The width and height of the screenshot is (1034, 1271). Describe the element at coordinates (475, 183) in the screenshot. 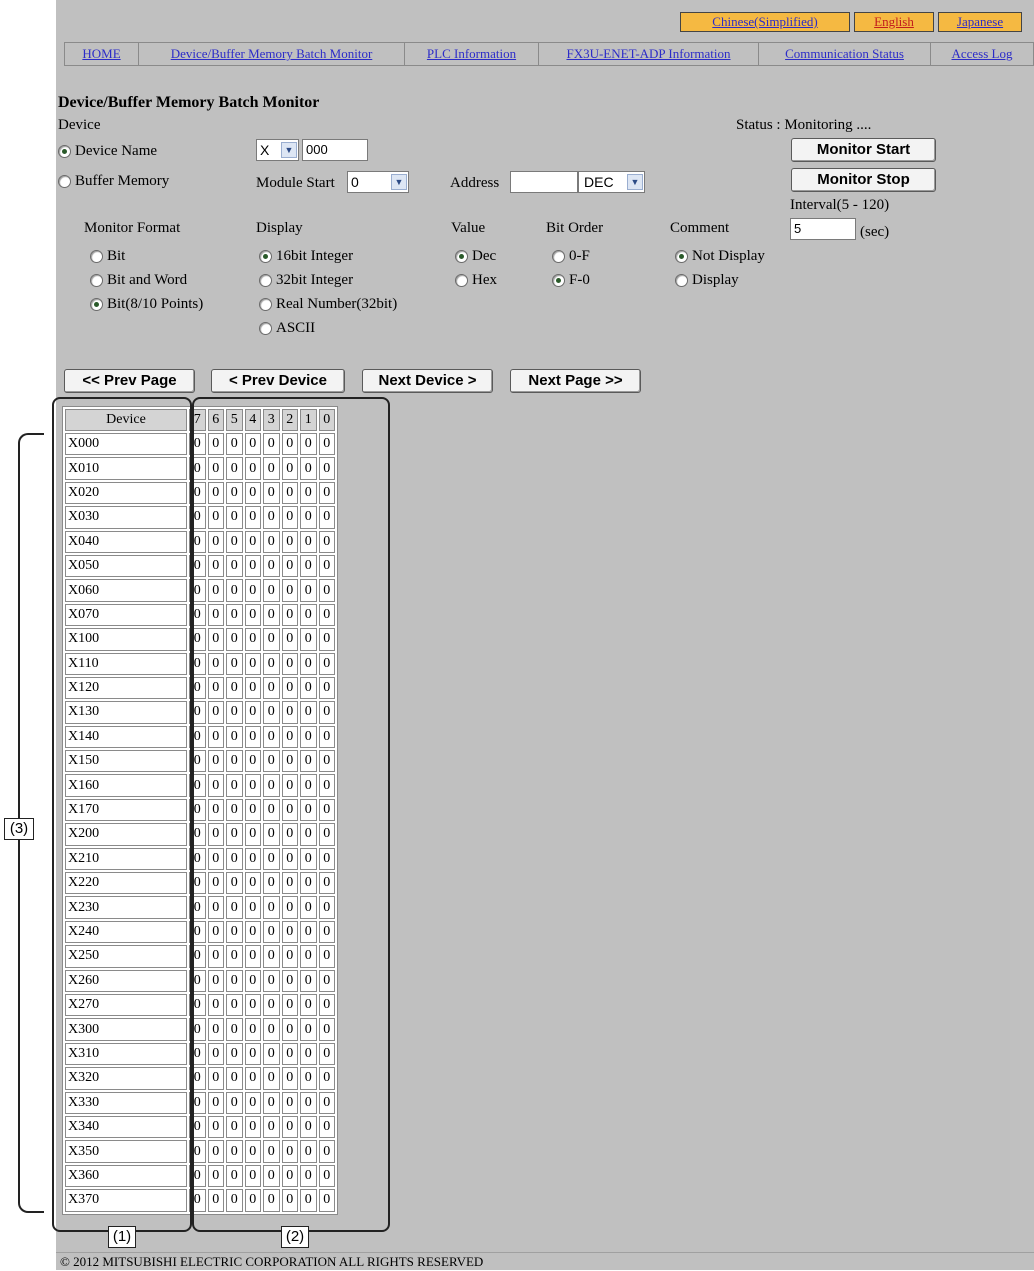

I see `address-label: Address` at that location.